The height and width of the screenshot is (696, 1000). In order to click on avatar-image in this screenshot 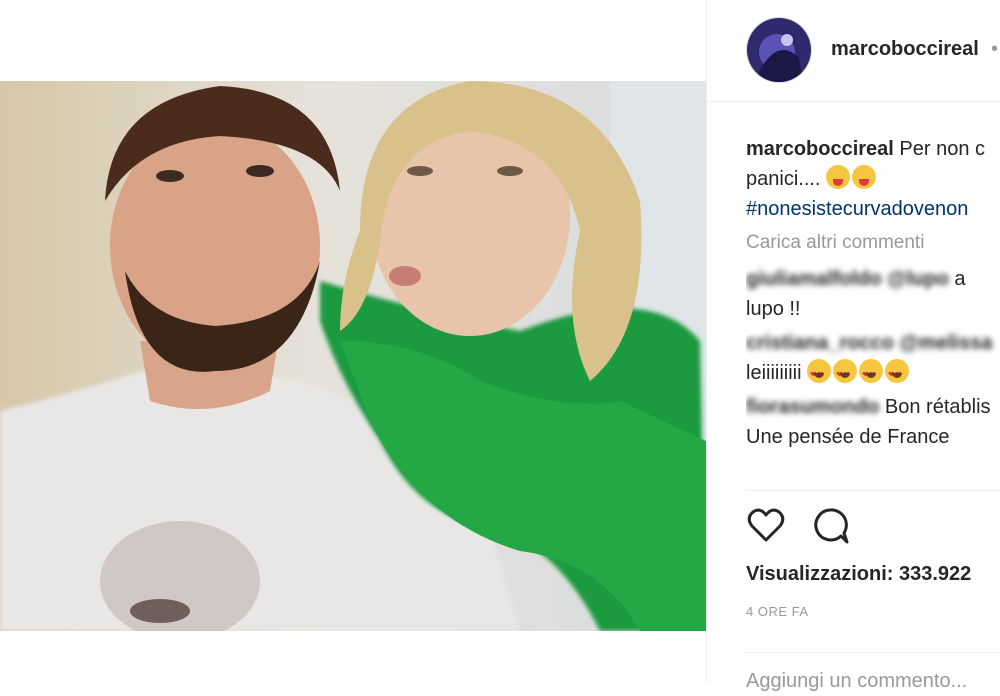, I will do `click(779, 50)`.